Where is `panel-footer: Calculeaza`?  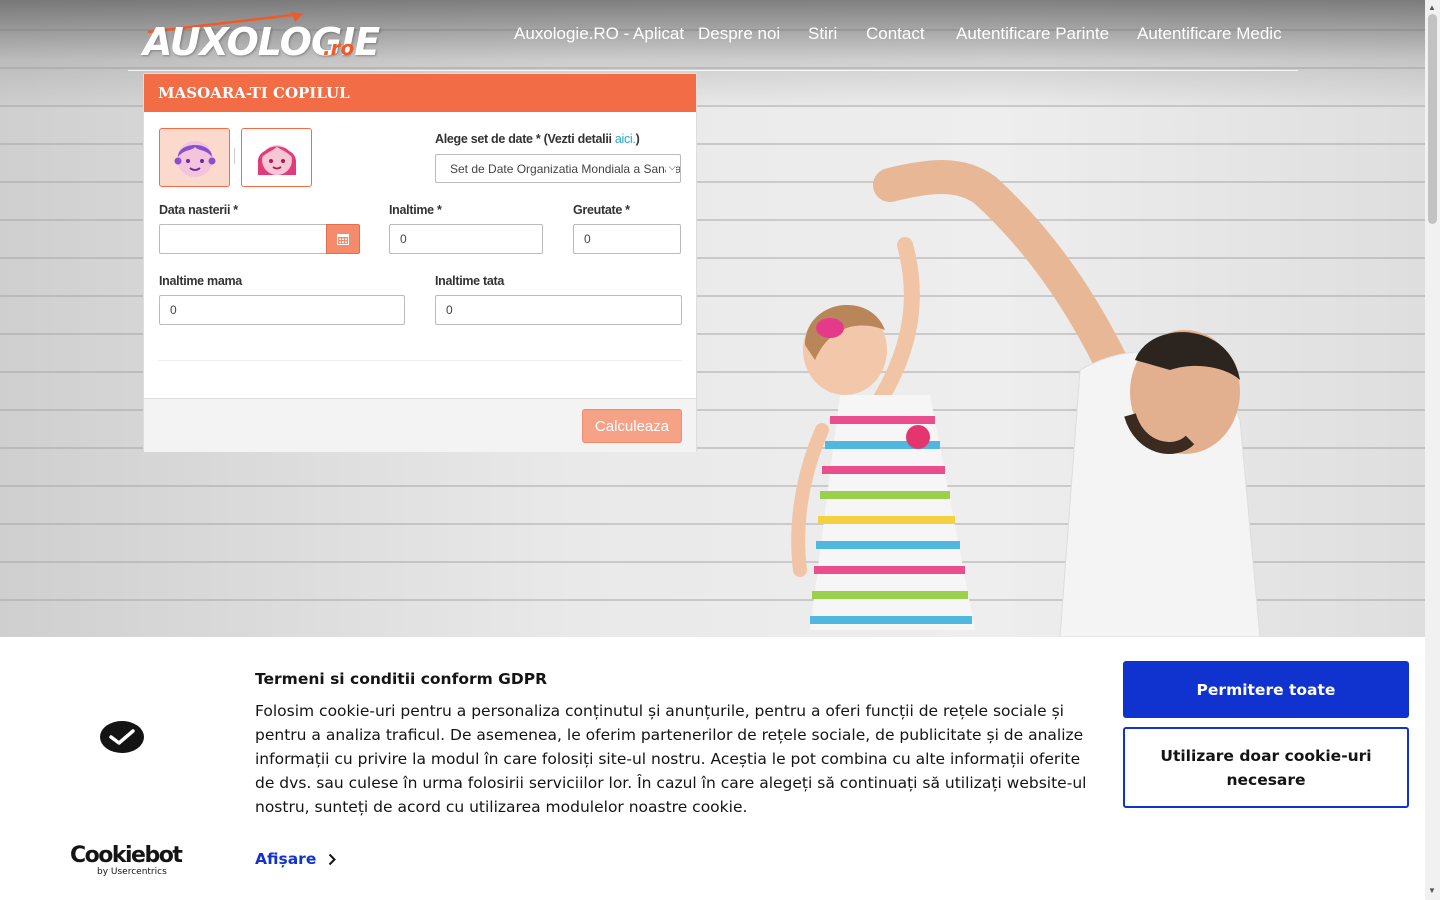 panel-footer: Calculeaza is located at coordinates (420, 425).